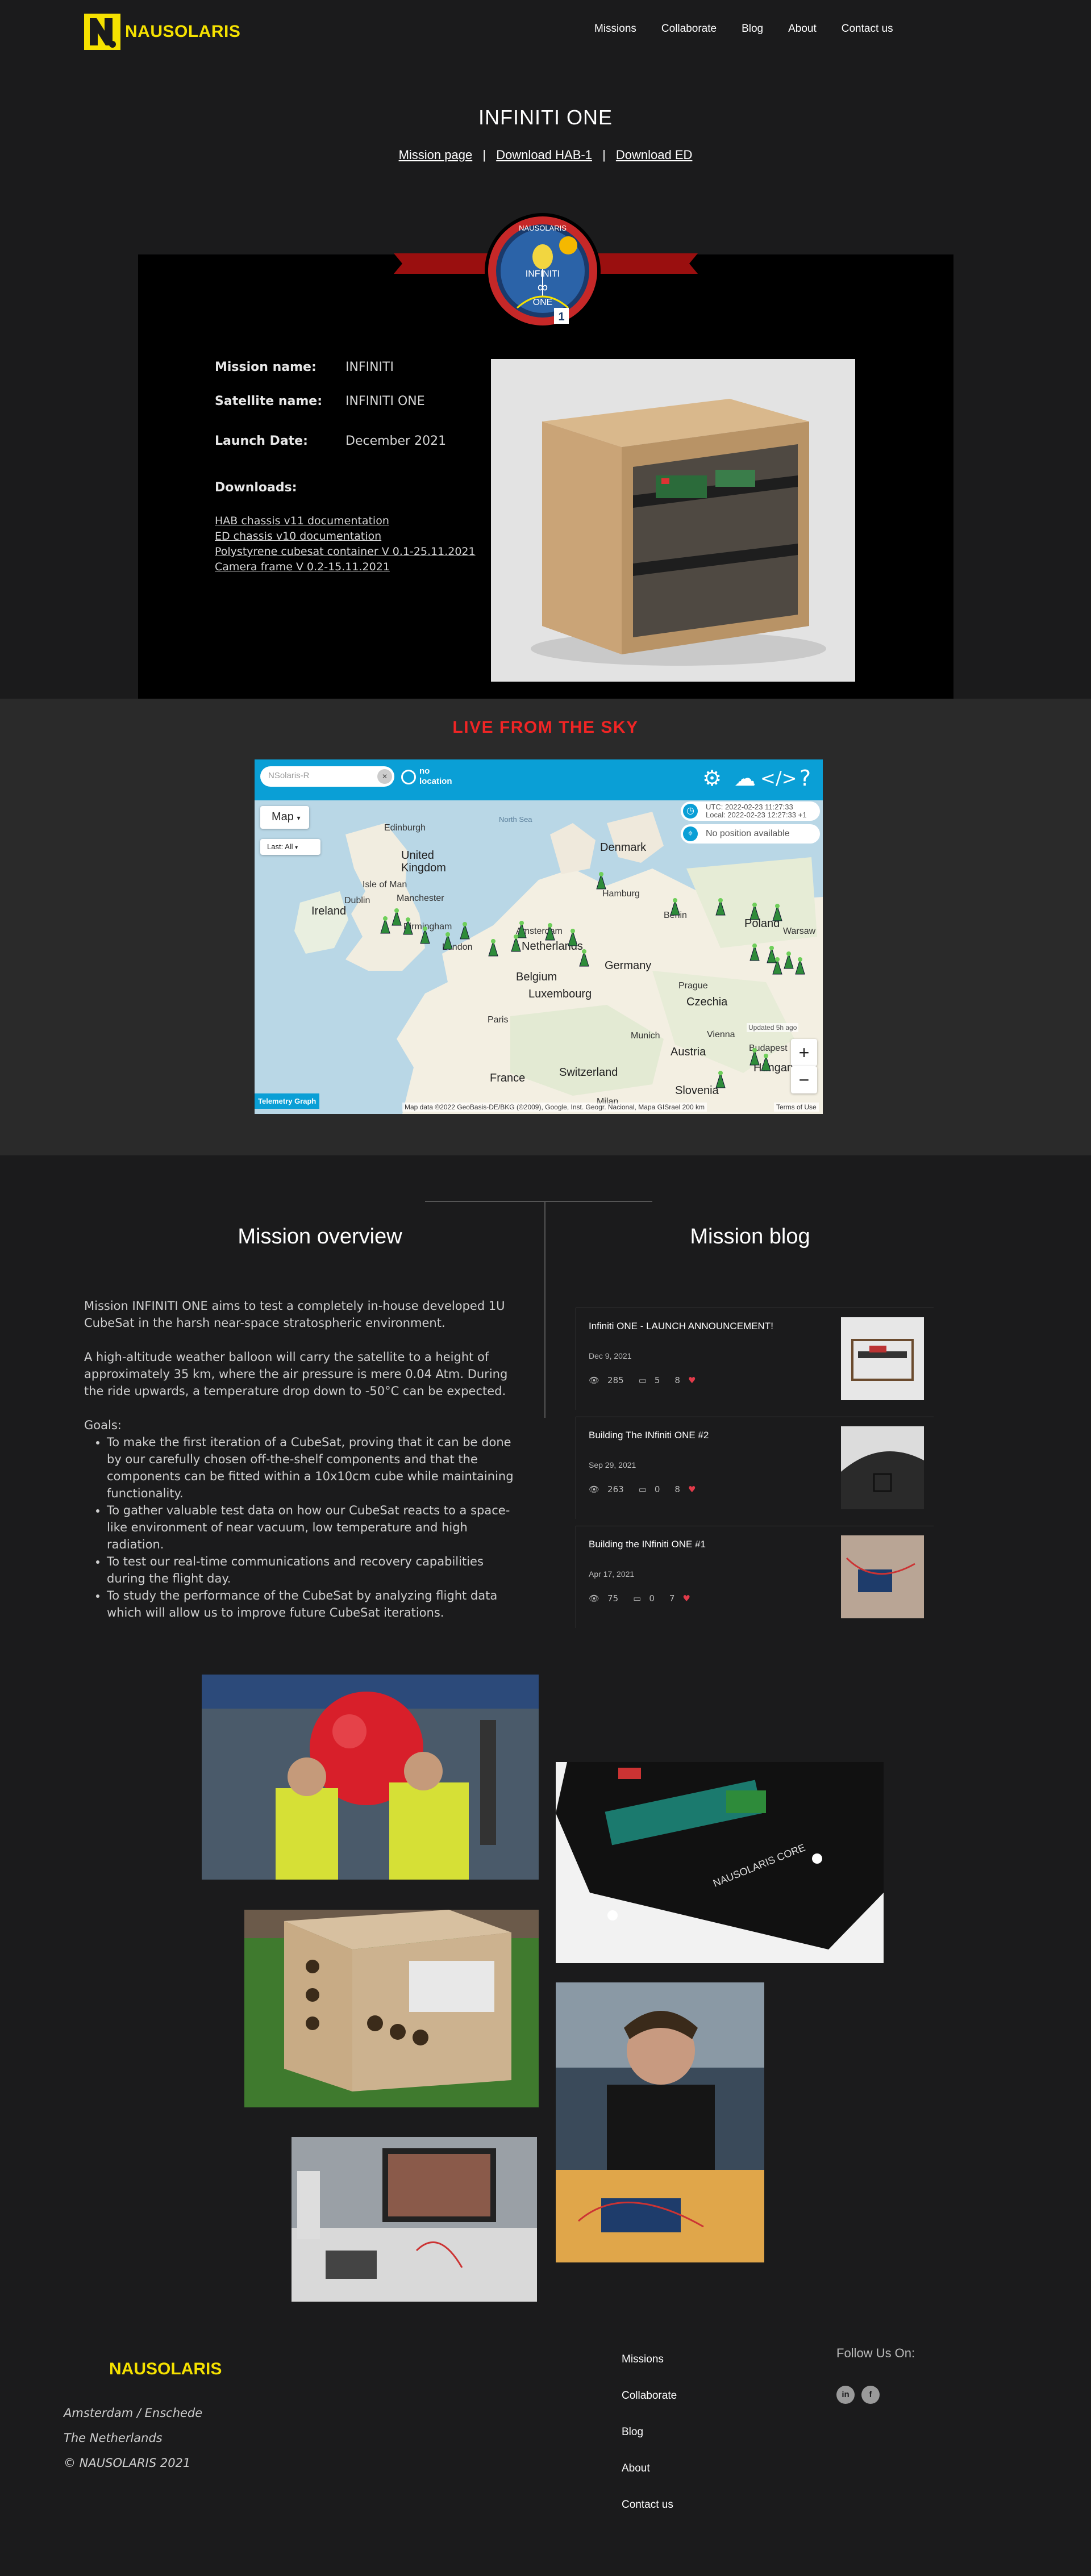  Describe the element at coordinates (745, 778) in the screenshot. I see `weather-icon: ☁` at that location.